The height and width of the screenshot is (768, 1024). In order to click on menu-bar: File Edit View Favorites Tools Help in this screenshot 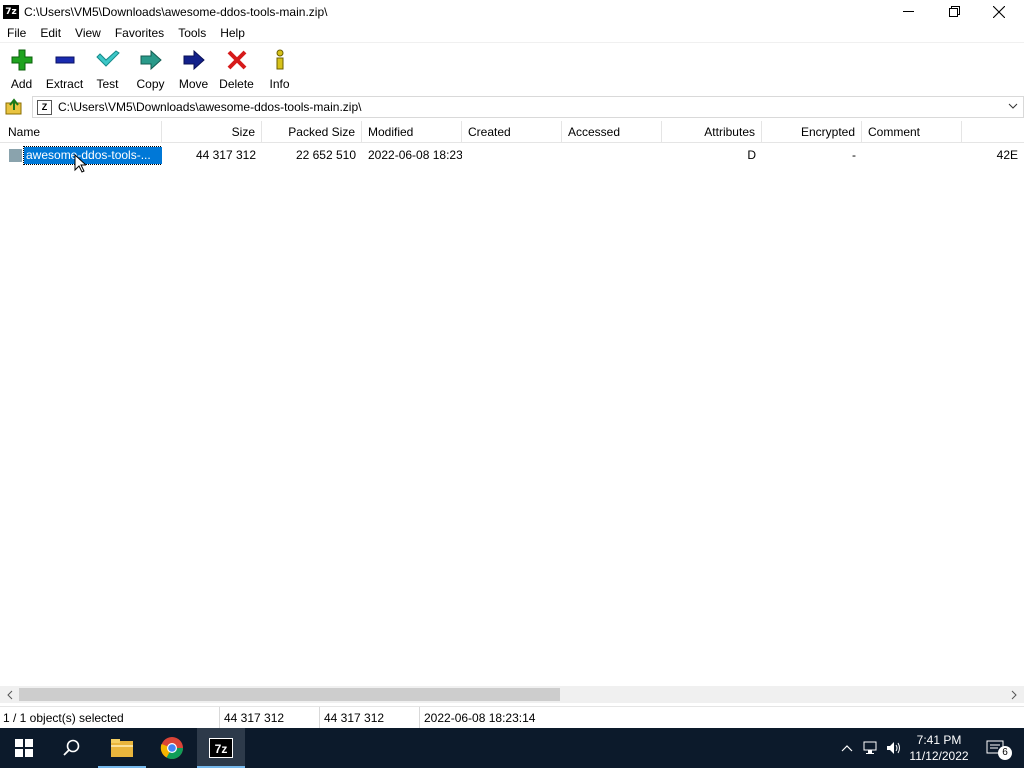, I will do `click(512, 33)`.